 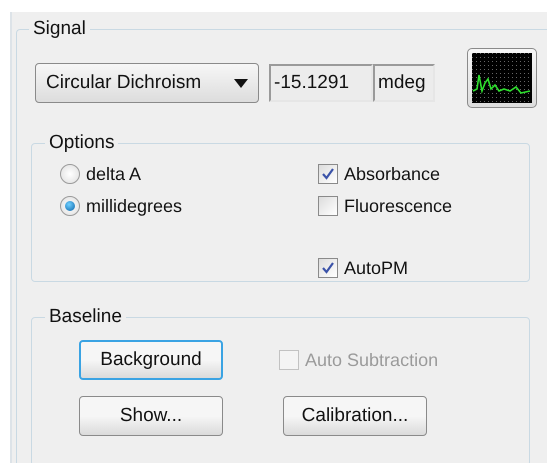 I want to click on signal-dropdown: Circular Dichroism, so click(x=147, y=83).